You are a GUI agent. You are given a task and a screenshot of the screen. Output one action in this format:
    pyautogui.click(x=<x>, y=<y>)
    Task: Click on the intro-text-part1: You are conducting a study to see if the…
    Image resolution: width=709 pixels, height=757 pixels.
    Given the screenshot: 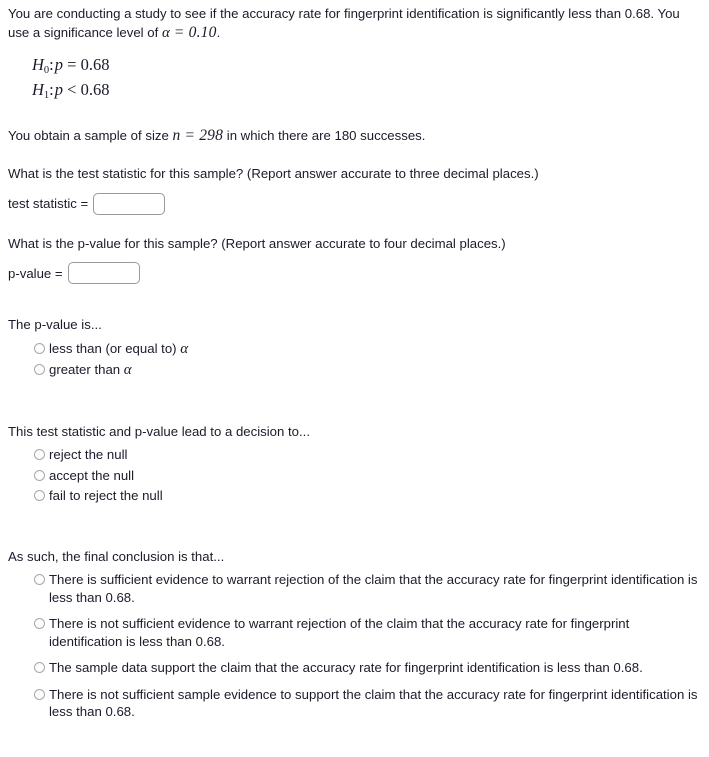 What is the action you would take?
    pyautogui.click(x=344, y=23)
    